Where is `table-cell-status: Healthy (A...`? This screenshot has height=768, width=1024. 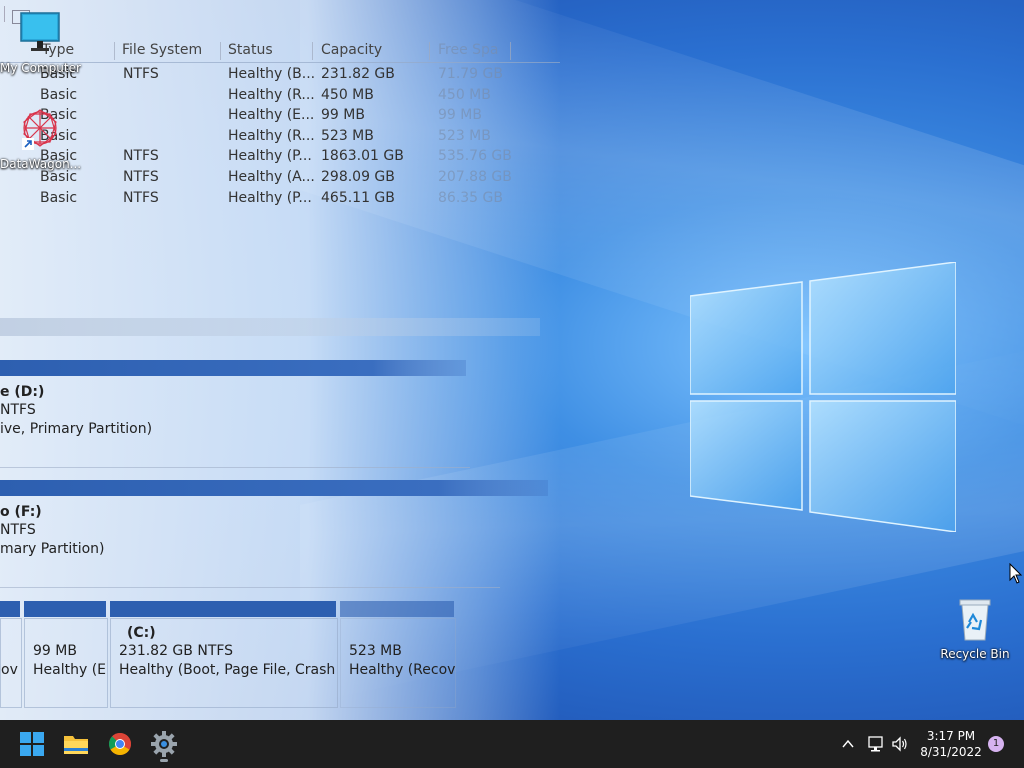 table-cell-status: Healthy (A... is located at coordinates (271, 177).